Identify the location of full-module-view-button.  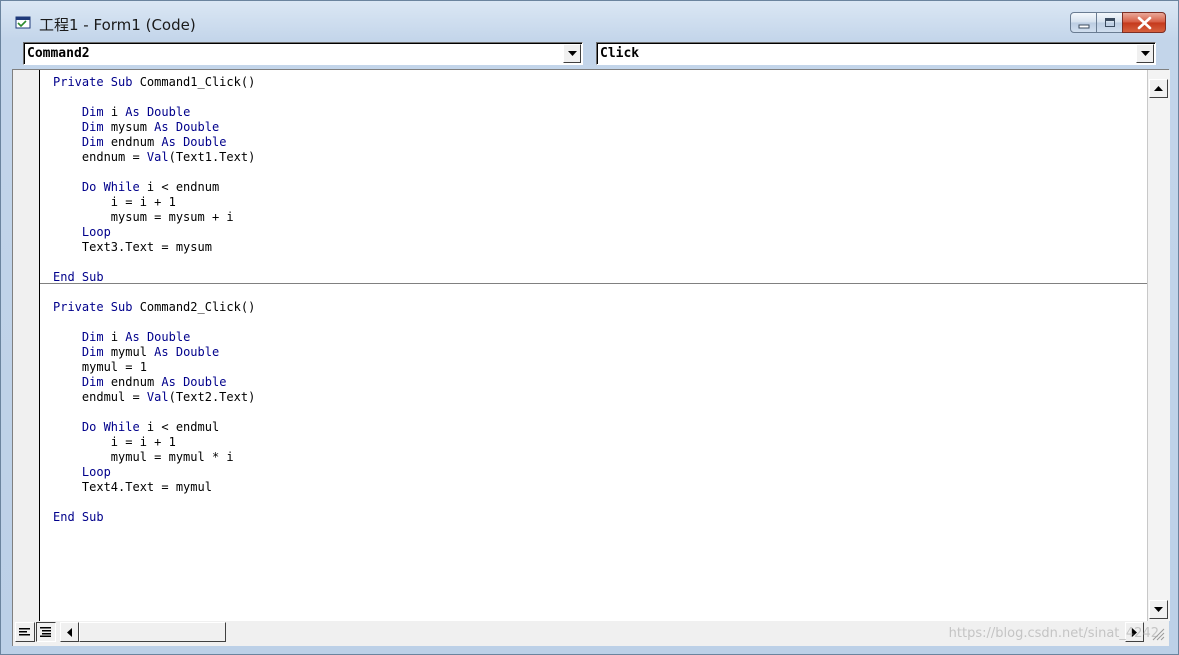
(46, 632).